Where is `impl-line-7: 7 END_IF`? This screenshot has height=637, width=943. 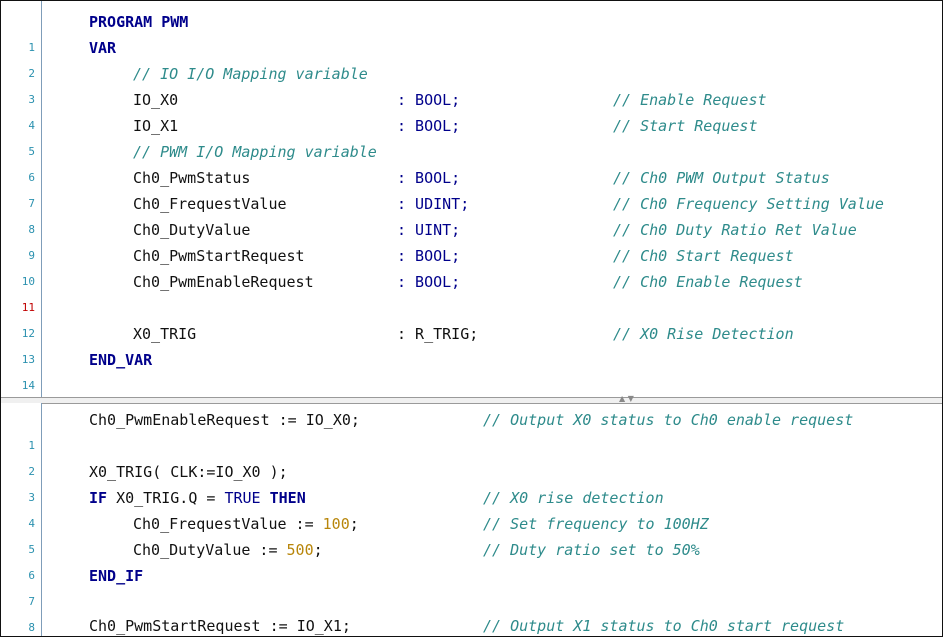
impl-line-7: 7 END_IF is located at coordinates (471, 585).